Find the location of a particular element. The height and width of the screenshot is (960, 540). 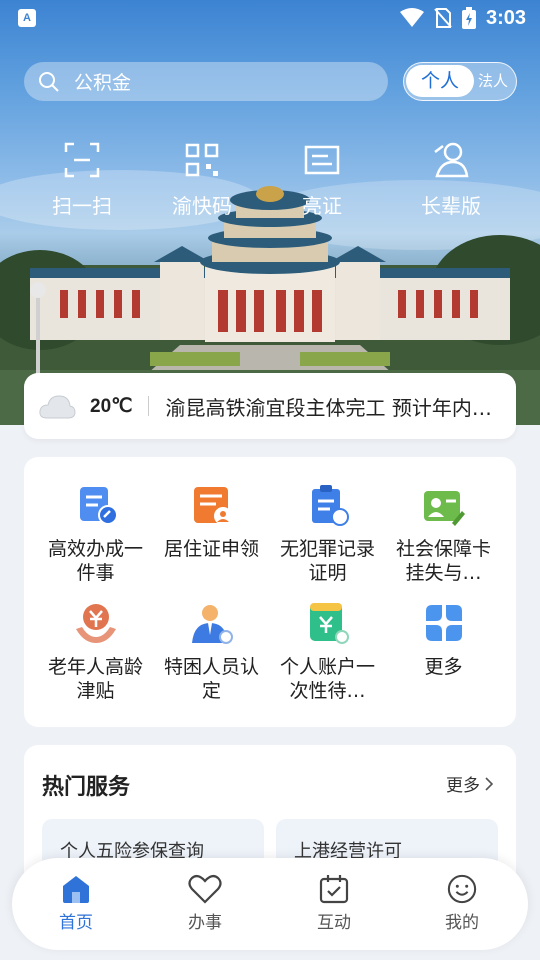

id-card-icon is located at coordinates (322, 160).